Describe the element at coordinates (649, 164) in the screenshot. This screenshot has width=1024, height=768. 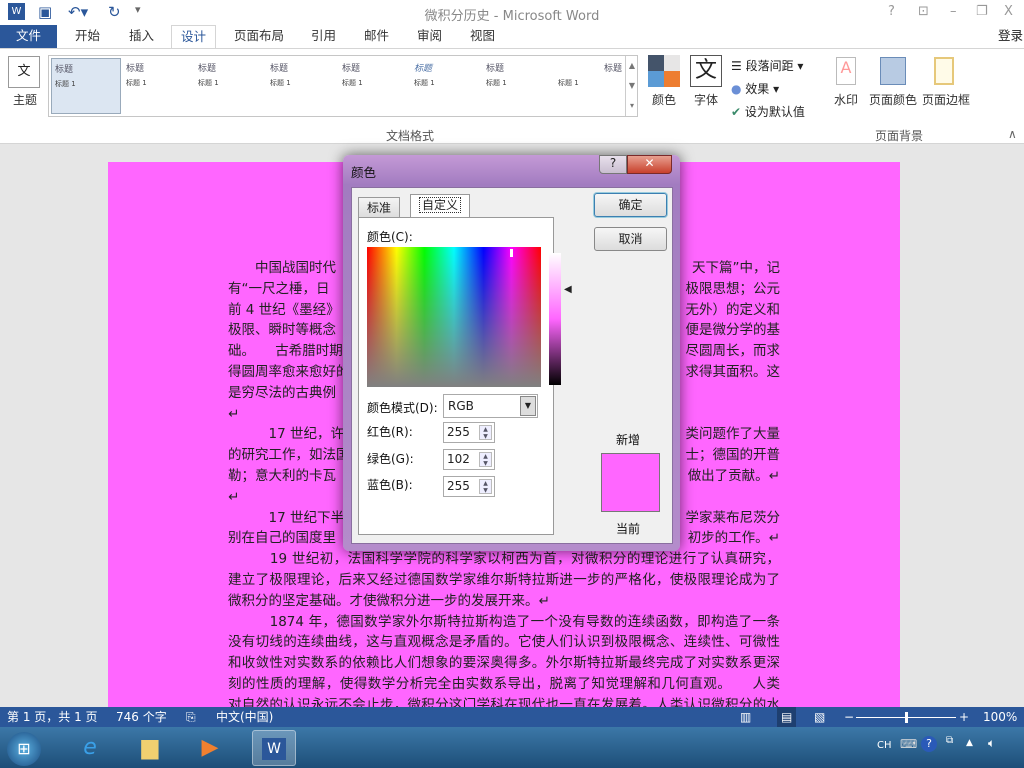
I see `dialog-close-button: ✕` at that location.